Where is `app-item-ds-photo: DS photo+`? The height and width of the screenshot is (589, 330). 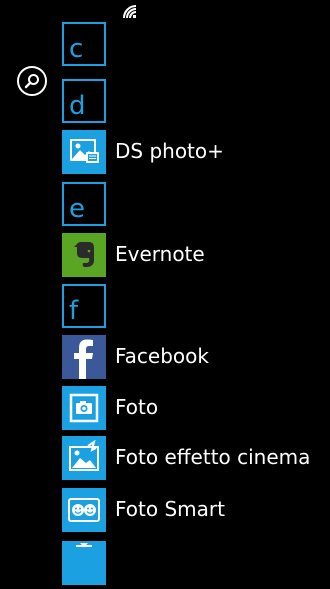
app-item-ds-photo: DS photo+ is located at coordinates (196, 152).